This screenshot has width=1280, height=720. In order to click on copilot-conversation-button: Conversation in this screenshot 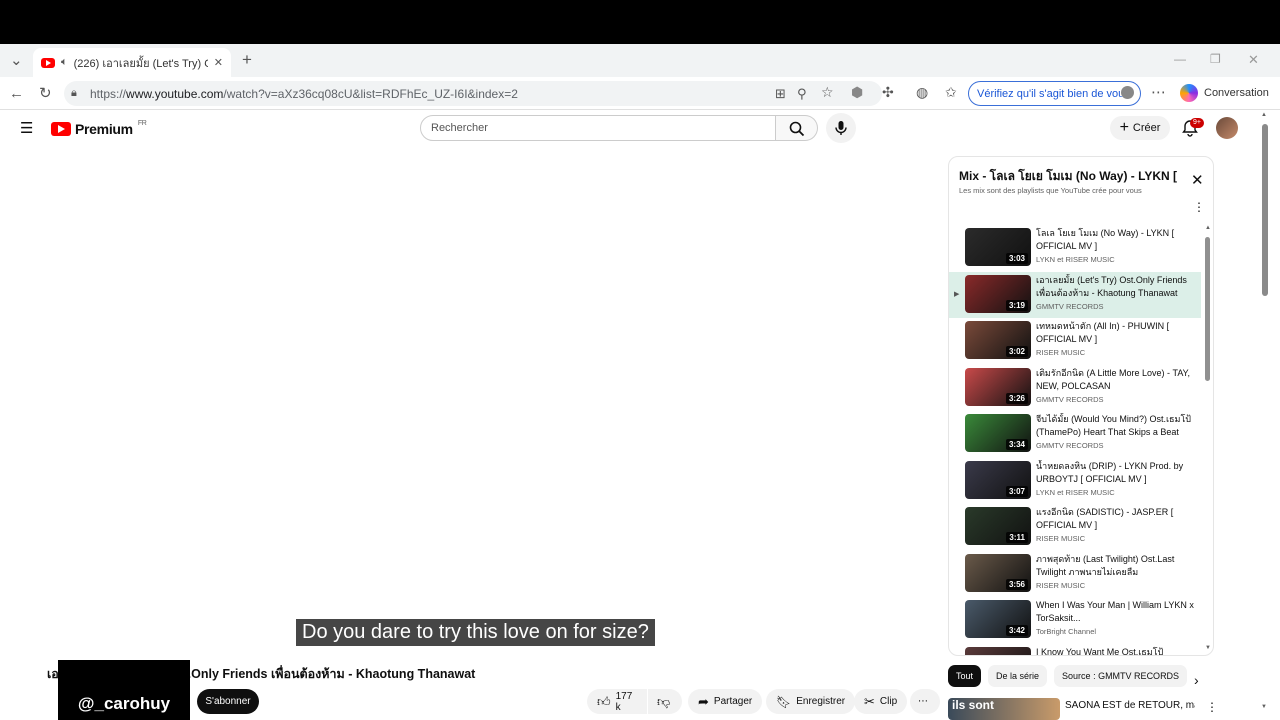, I will do `click(1224, 93)`.